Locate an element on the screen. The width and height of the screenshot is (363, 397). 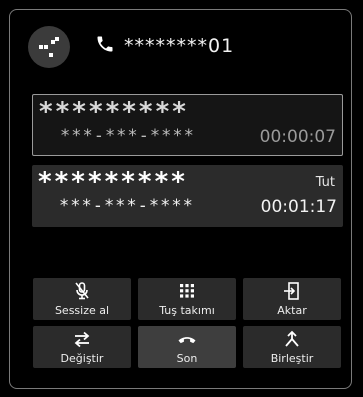
hang-up-icon is located at coordinates (187, 340).